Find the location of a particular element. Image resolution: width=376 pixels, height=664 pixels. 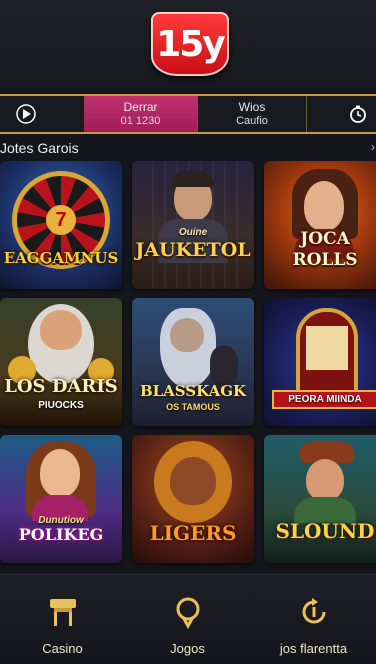

character-hair is located at coordinates (193, 179).